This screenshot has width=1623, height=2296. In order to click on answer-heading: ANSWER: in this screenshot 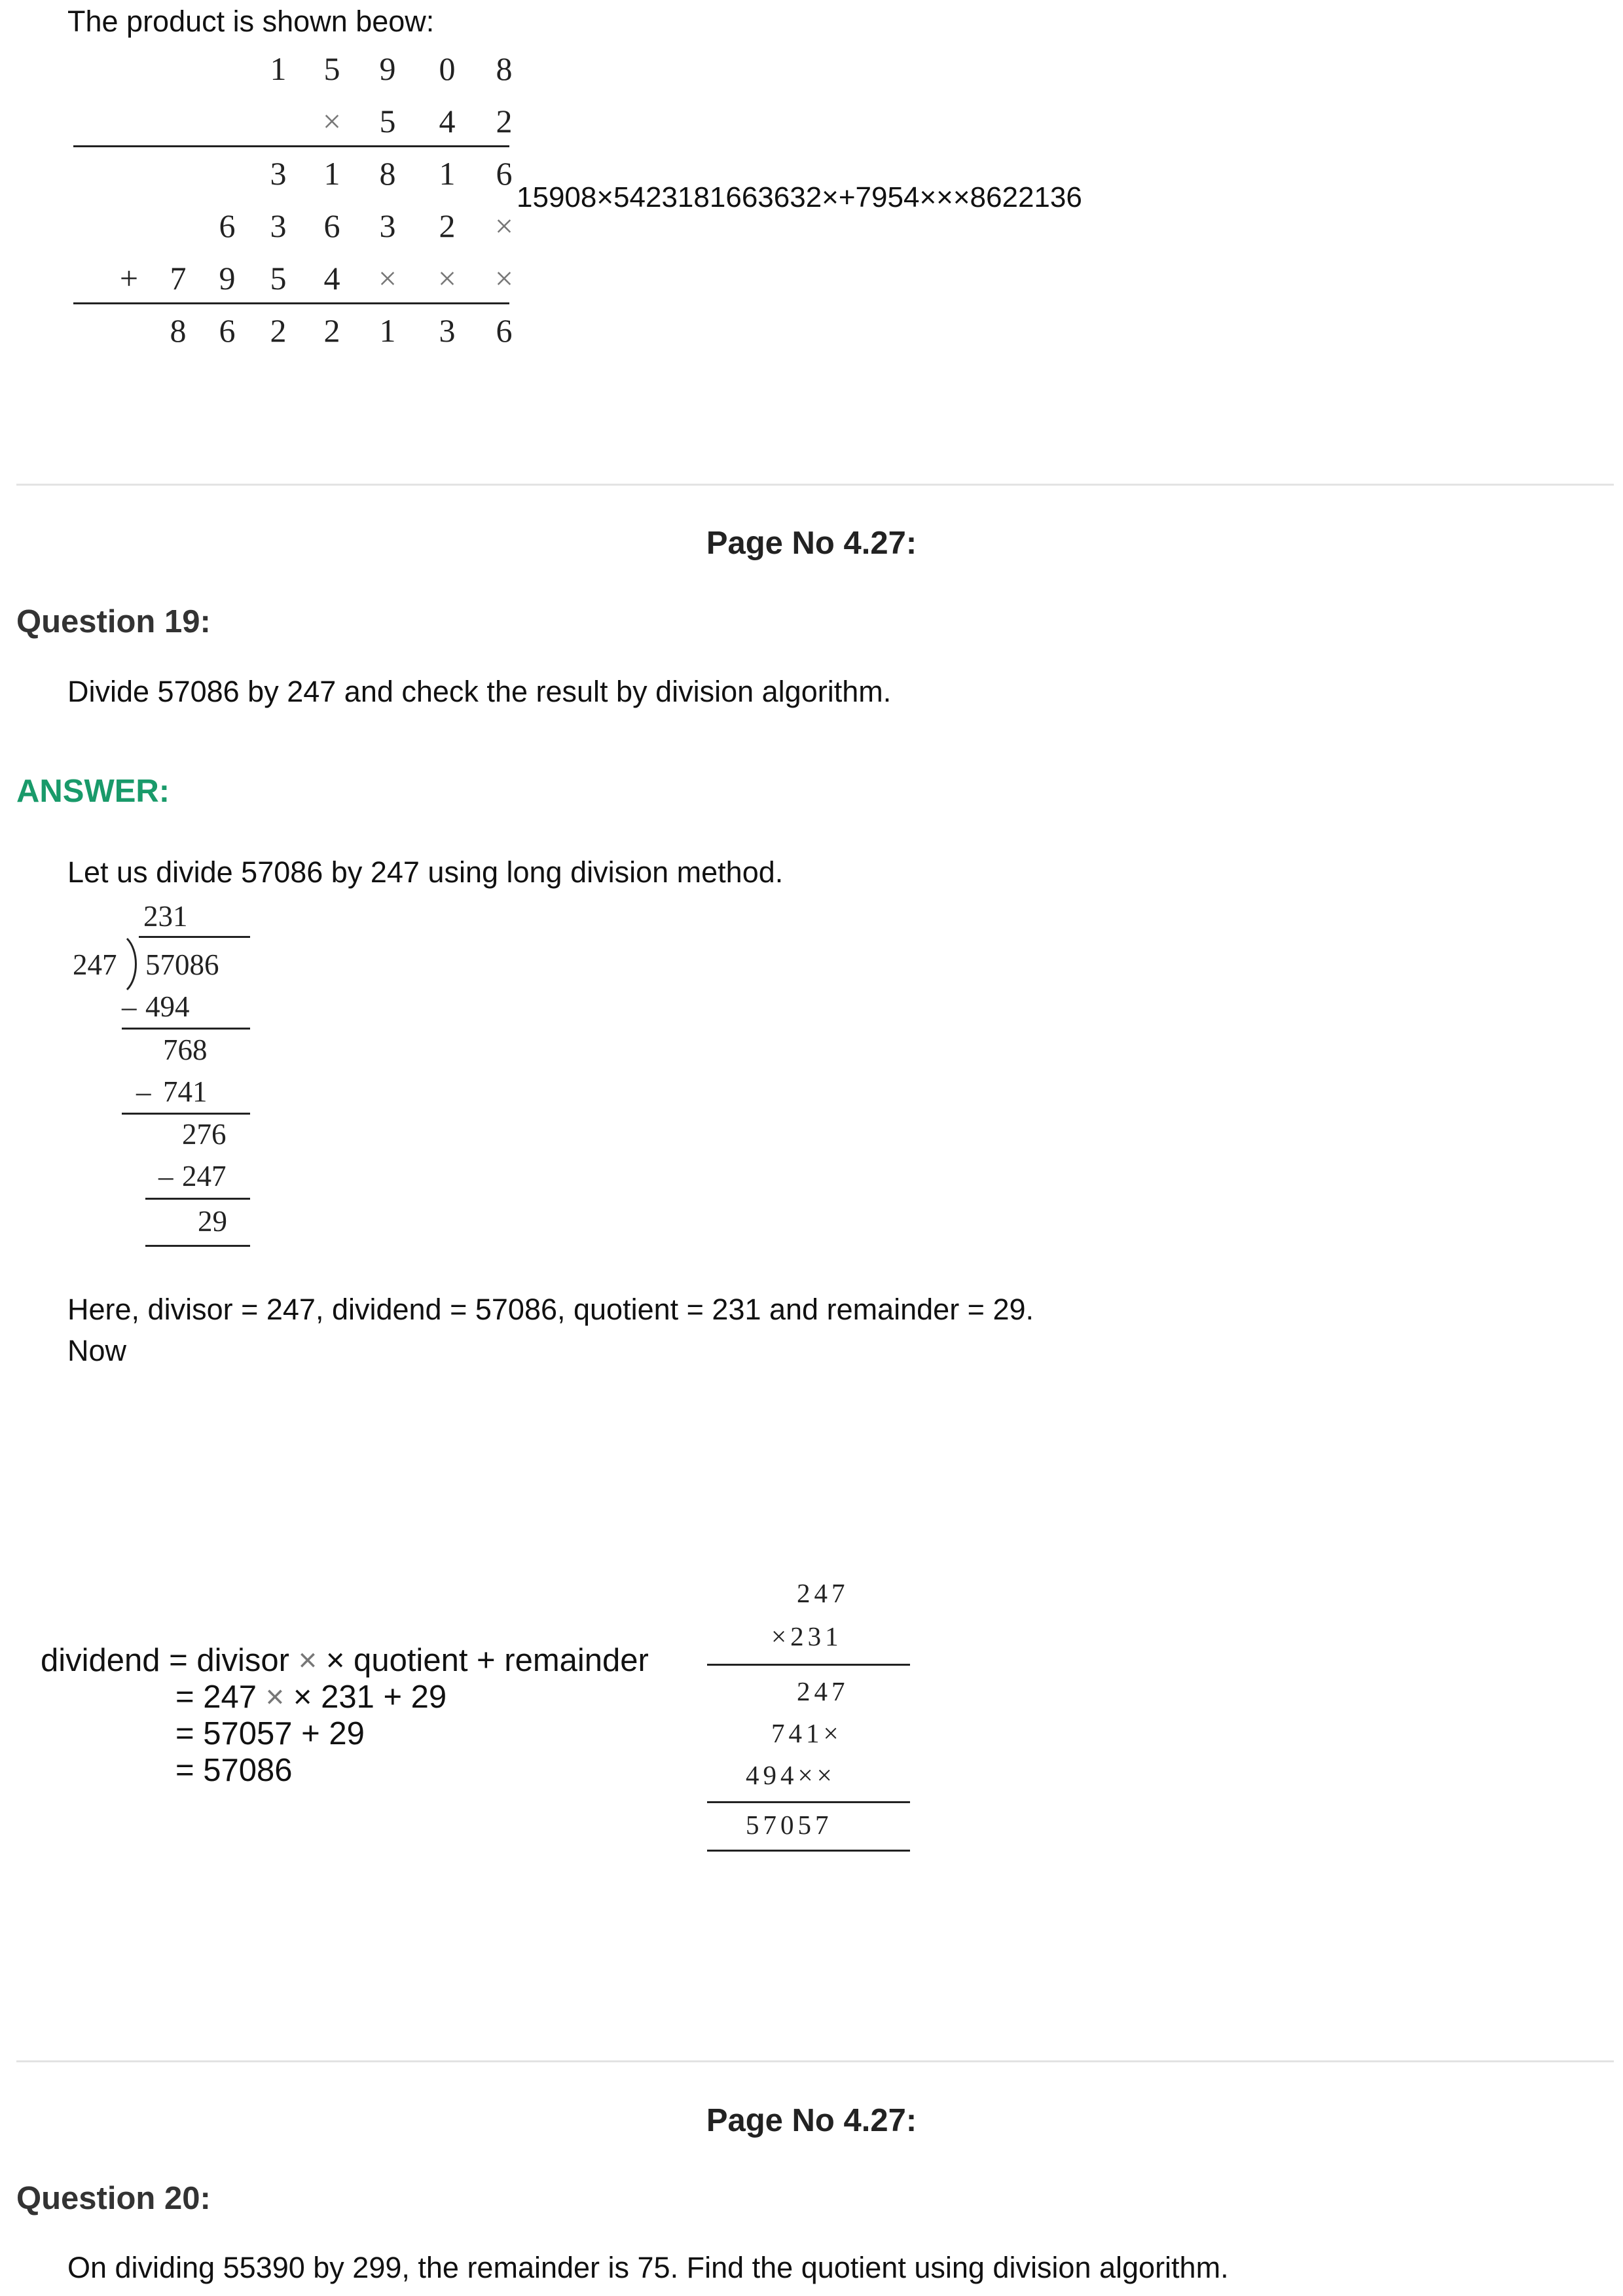, I will do `click(93, 791)`.